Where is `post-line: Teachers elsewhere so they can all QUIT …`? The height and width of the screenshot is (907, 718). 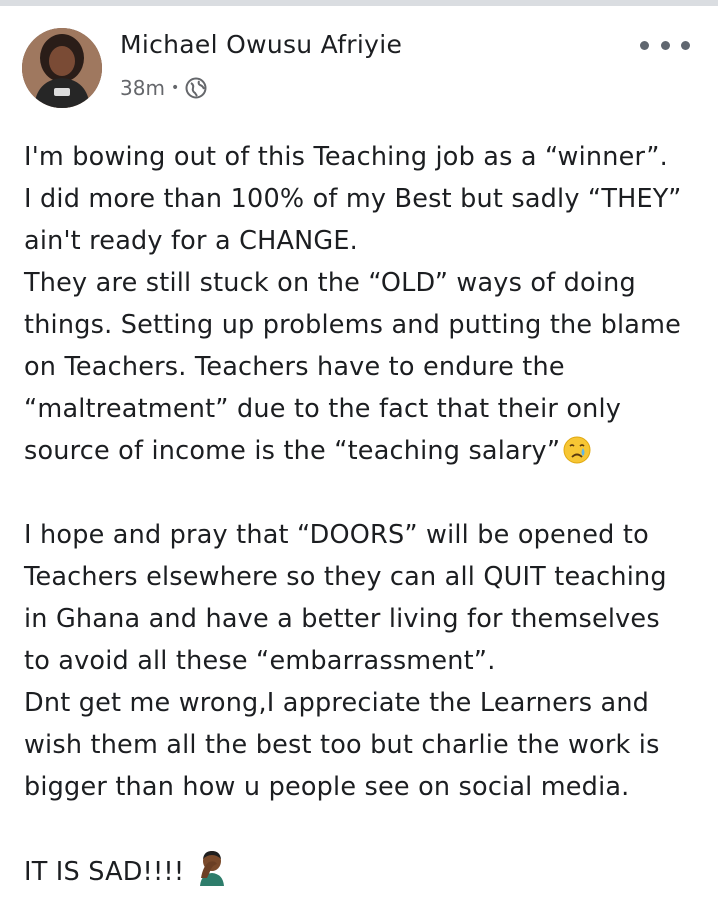 post-line: Teachers elsewhere so they can all QUIT … is located at coordinates (345, 577).